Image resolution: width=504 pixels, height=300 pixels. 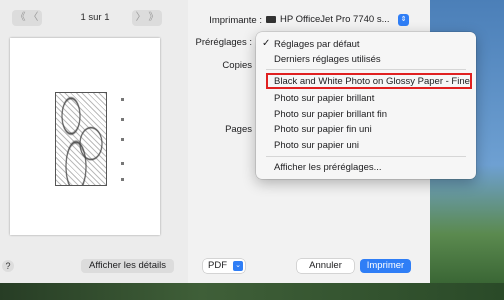 What do you see at coordinates (316, 145) in the screenshot?
I see `menu-item: Photo sur papier uni` at bounding box center [316, 145].